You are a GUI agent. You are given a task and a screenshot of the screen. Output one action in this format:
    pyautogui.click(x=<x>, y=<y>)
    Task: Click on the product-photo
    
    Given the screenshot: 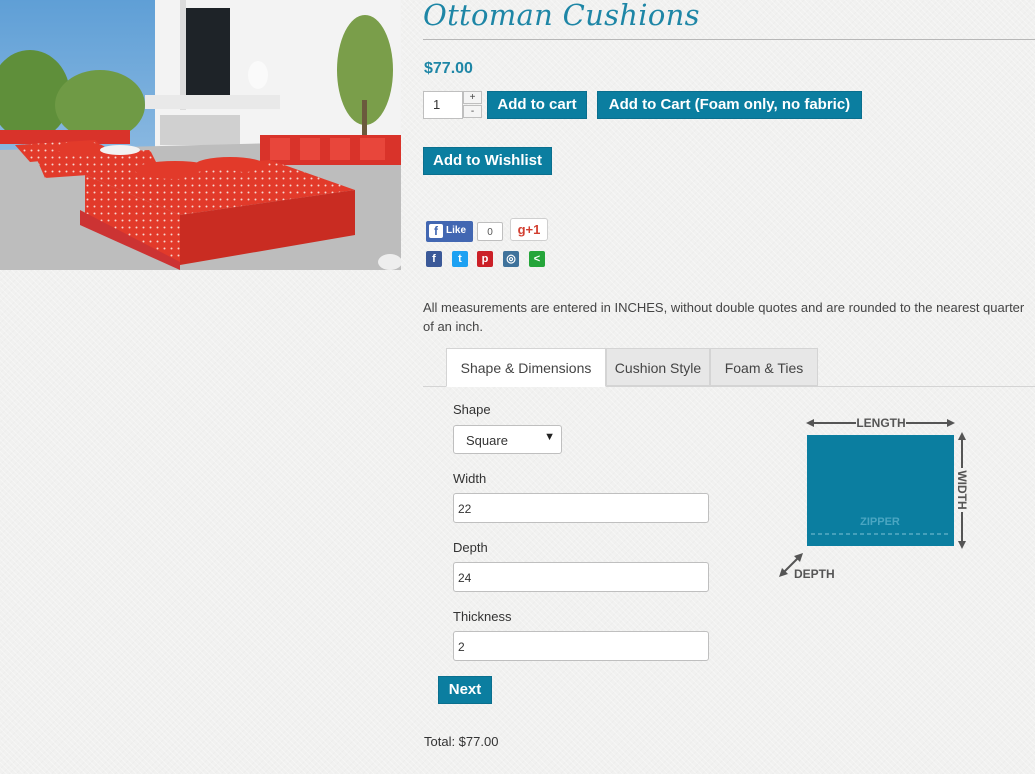 What is the action you would take?
    pyautogui.click(x=200, y=135)
    